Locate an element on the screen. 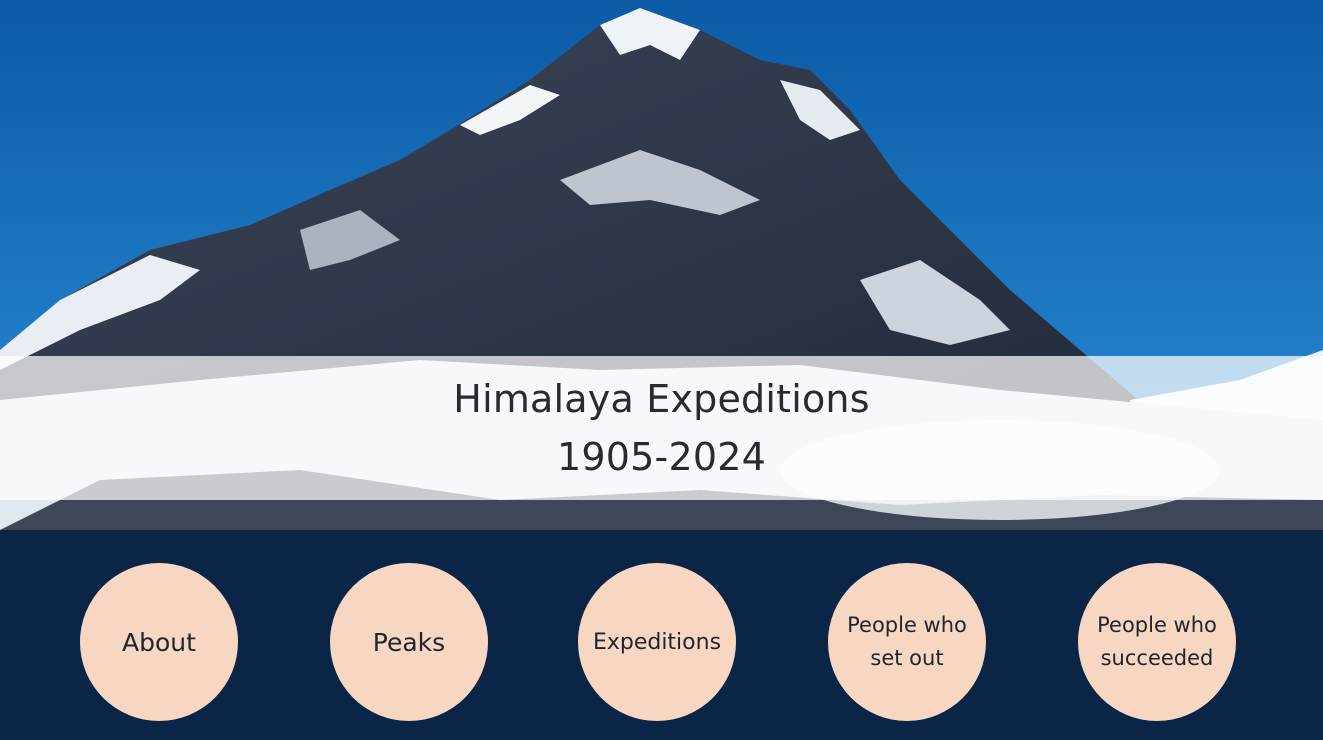 The image size is (1323, 740). nav-expeditions-label: Expeditions is located at coordinates (657, 642).